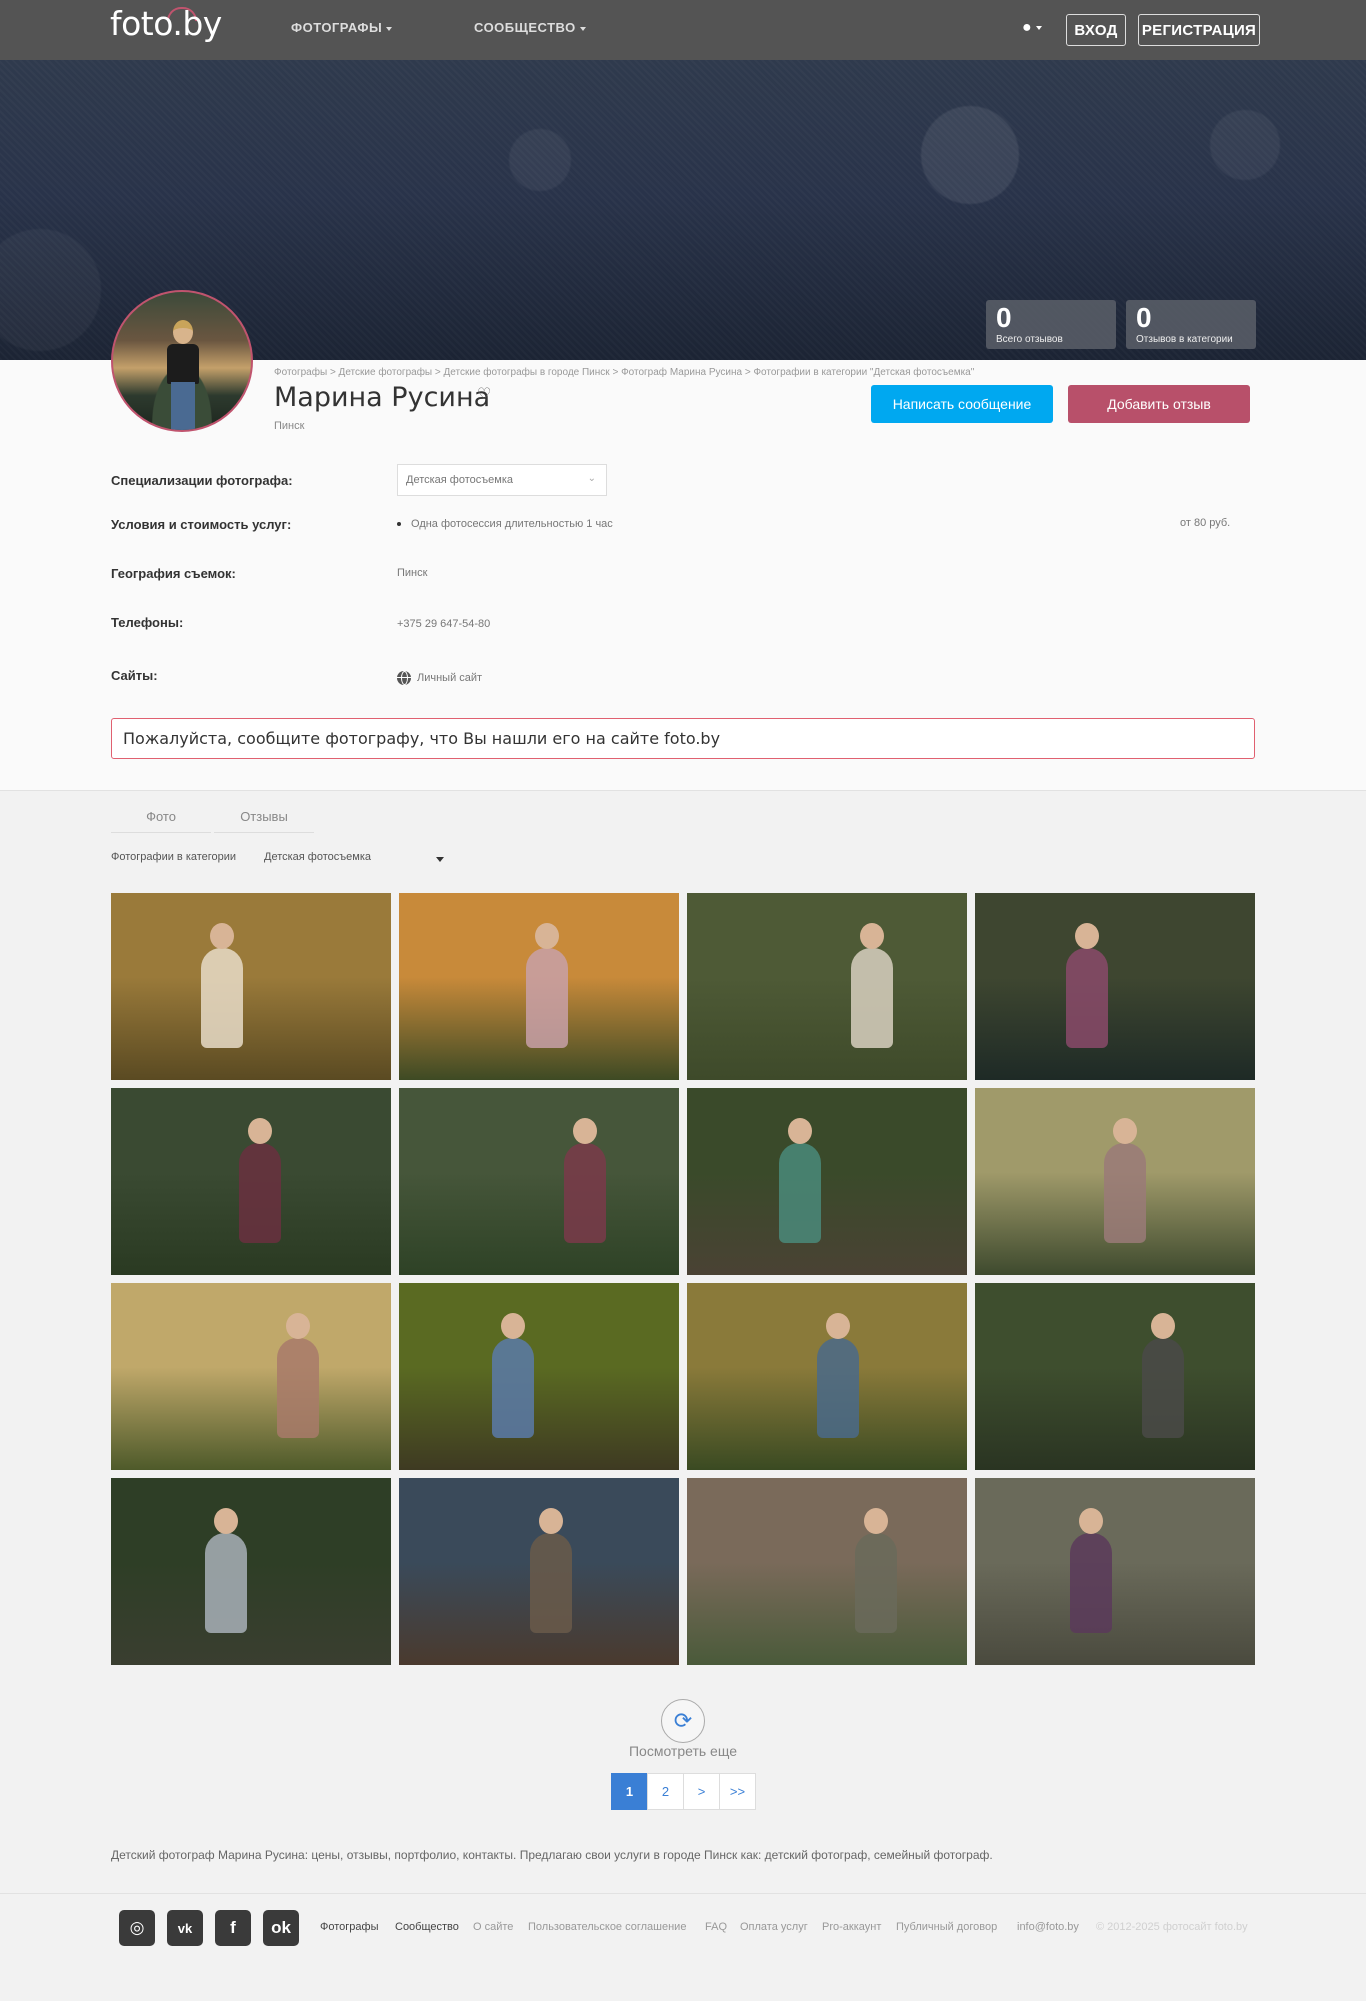 The height and width of the screenshot is (2001, 1366). I want to click on stat-category-reviews: 0 Отзывов в категории, so click(1191, 324).